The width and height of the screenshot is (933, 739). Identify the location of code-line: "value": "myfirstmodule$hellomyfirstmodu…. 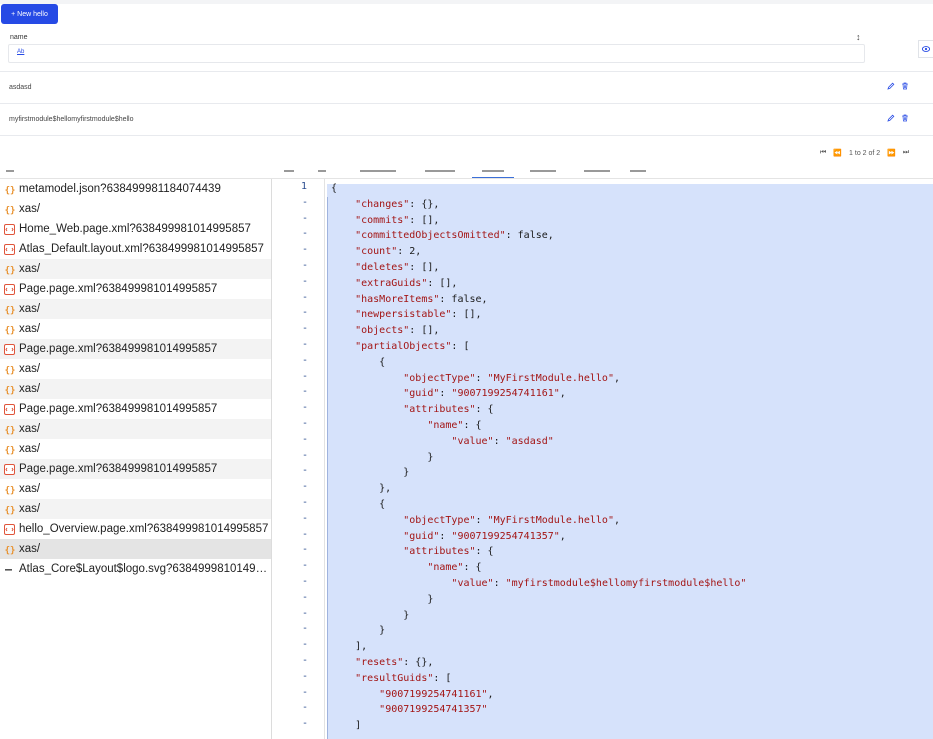
(599, 583).